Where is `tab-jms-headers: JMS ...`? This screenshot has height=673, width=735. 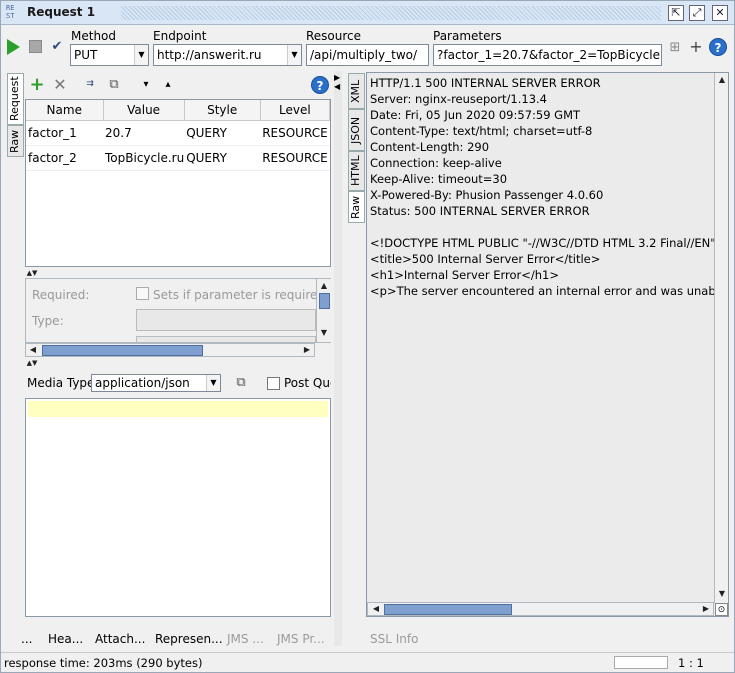 tab-jms-headers: JMS ... is located at coordinates (245, 639).